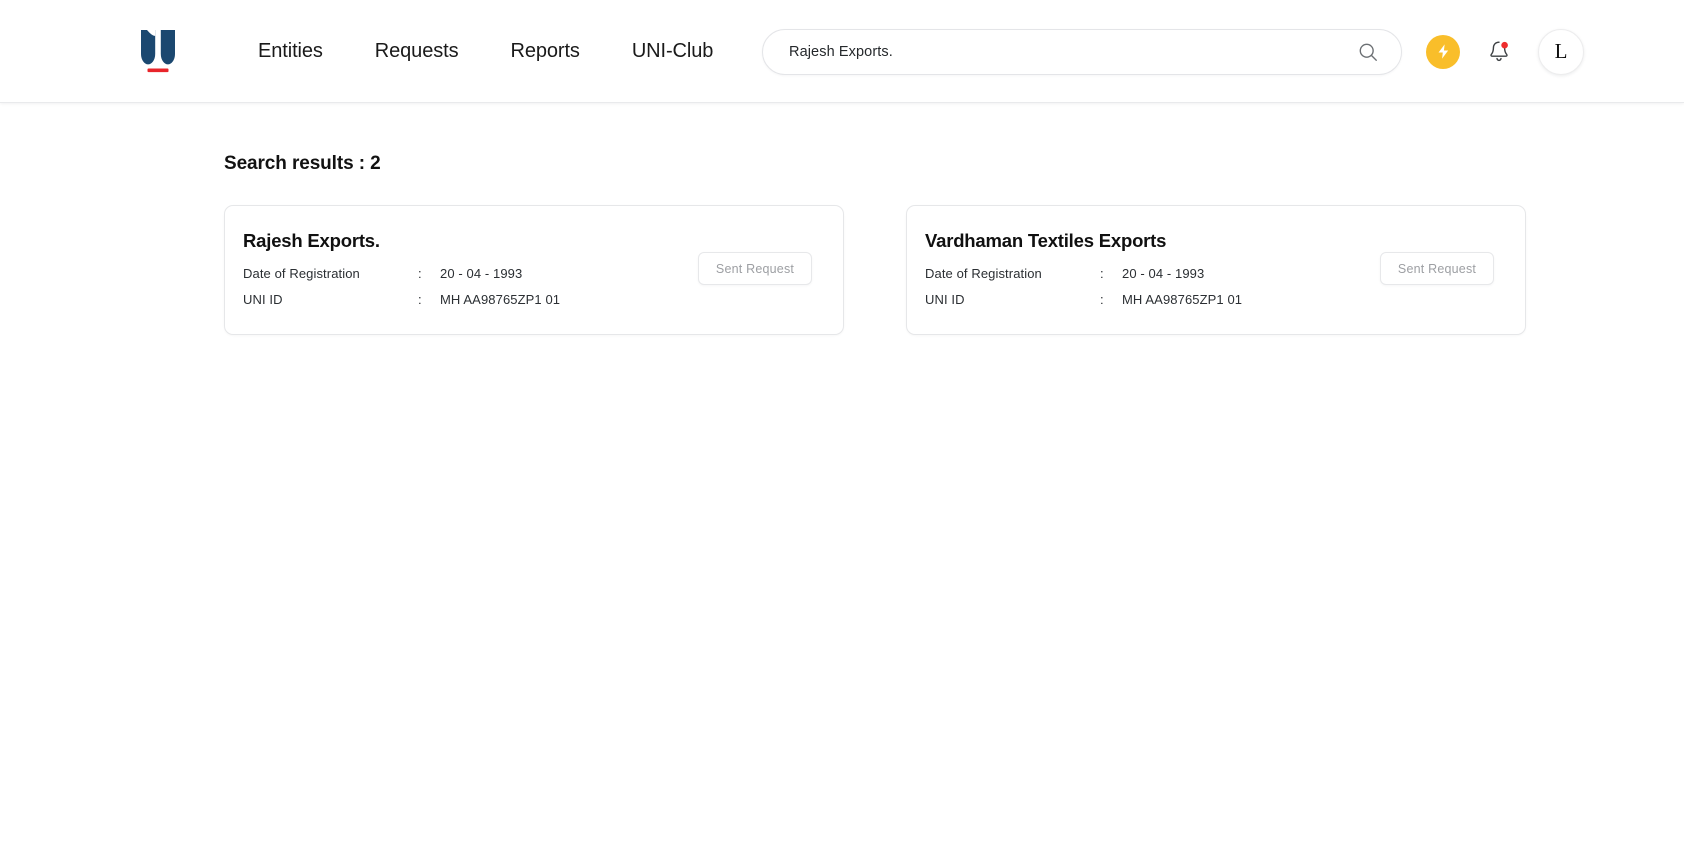 Image resolution: width=1684 pixels, height=861 pixels. I want to click on nav-item-uni-club: UNI-Club, so click(673, 51).